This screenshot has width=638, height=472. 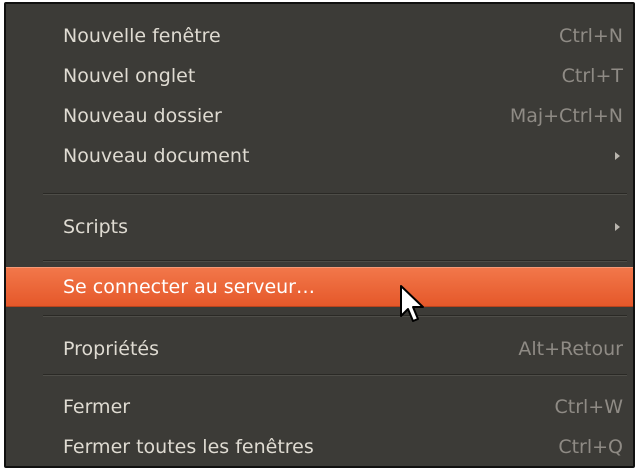 What do you see at coordinates (319, 407) in the screenshot?
I see `menu-item-close: Fermer Ctrl+W` at bounding box center [319, 407].